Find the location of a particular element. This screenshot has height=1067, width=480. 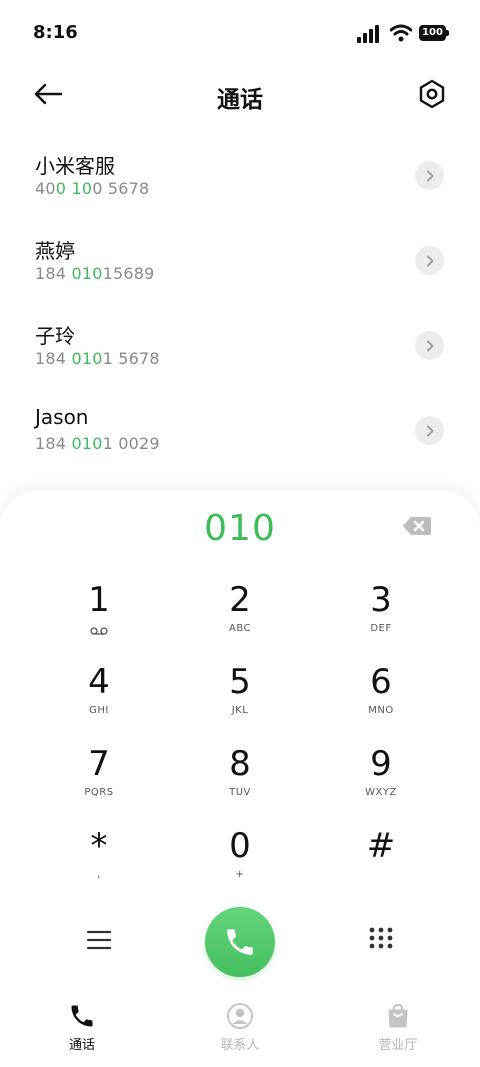

key-3: 3 DEF is located at coordinates (381, 617).